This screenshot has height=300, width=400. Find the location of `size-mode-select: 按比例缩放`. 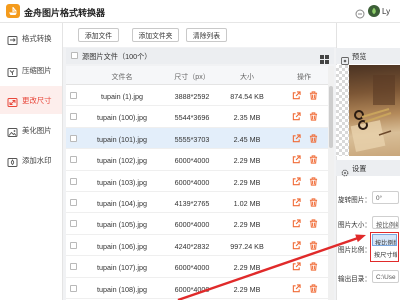

size-mode-select: 按比例缩放 is located at coordinates (385, 222).